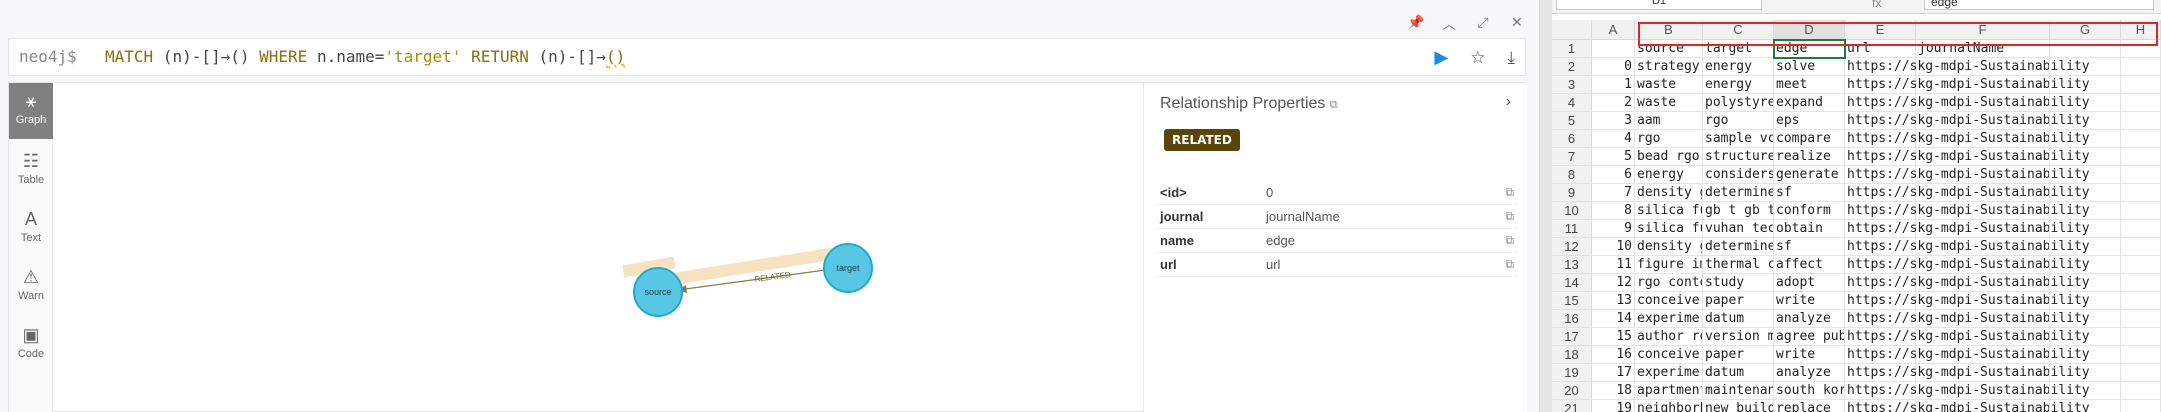  What do you see at coordinates (1572, 406) in the screenshot?
I see `row-header: 21` at bounding box center [1572, 406].